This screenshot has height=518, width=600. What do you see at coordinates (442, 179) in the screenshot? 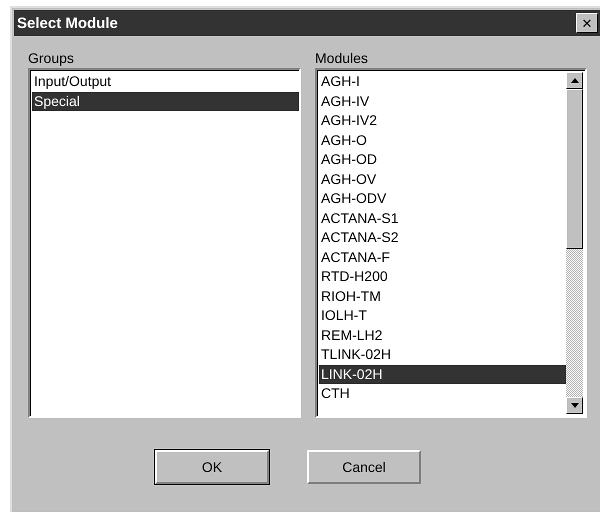
I see `module-item: AGH-OV` at bounding box center [442, 179].